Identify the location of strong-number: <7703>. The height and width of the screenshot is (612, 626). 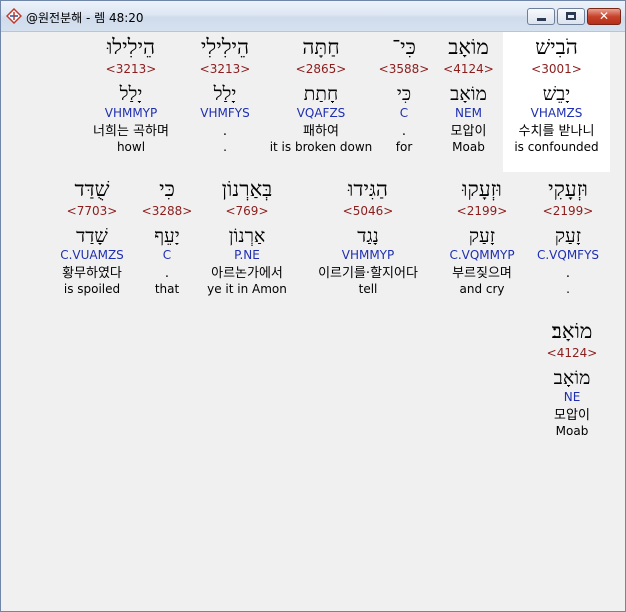
(92, 211).